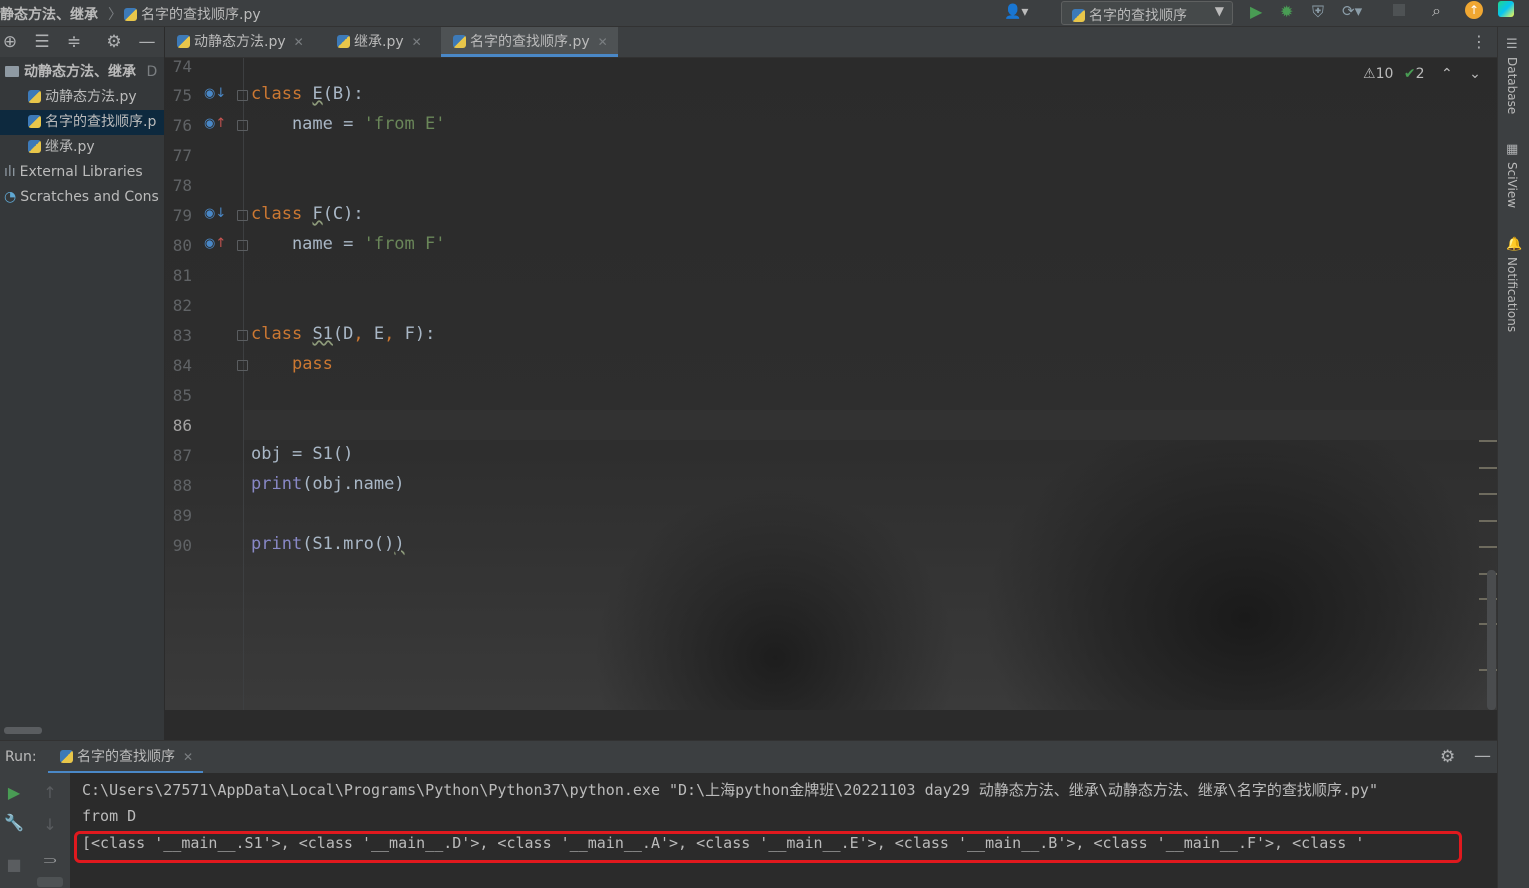 This screenshot has width=1529, height=888. What do you see at coordinates (1447, 74) in the screenshot?
I see `previous-highlight-icon: ⌃` at bounding box center [1447, 74].